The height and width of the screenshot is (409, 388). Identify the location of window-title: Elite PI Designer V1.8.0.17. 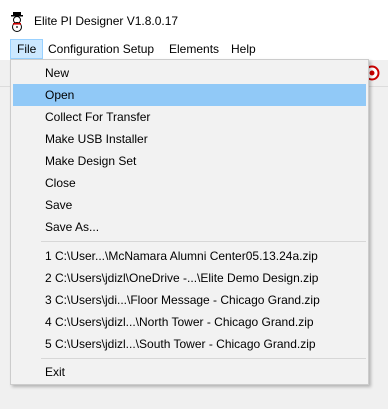
(106, 21).